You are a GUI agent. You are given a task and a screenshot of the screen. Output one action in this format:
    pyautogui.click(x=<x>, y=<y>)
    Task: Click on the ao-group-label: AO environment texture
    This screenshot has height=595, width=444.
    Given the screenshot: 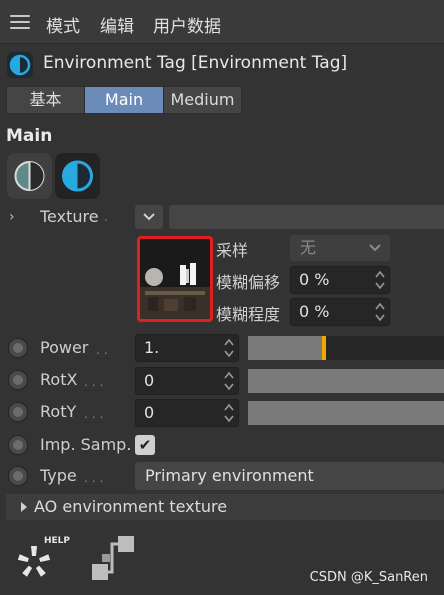 What is the action you would take?
    pyautogui.click(x=131, y=506)
    